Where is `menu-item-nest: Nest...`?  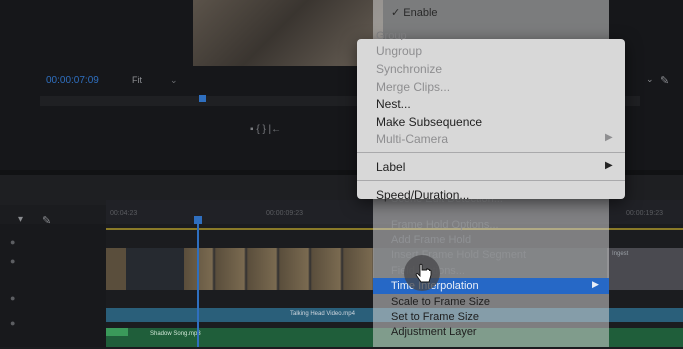 menu-item-nest: Nest... is located at coordinates (393, 104).